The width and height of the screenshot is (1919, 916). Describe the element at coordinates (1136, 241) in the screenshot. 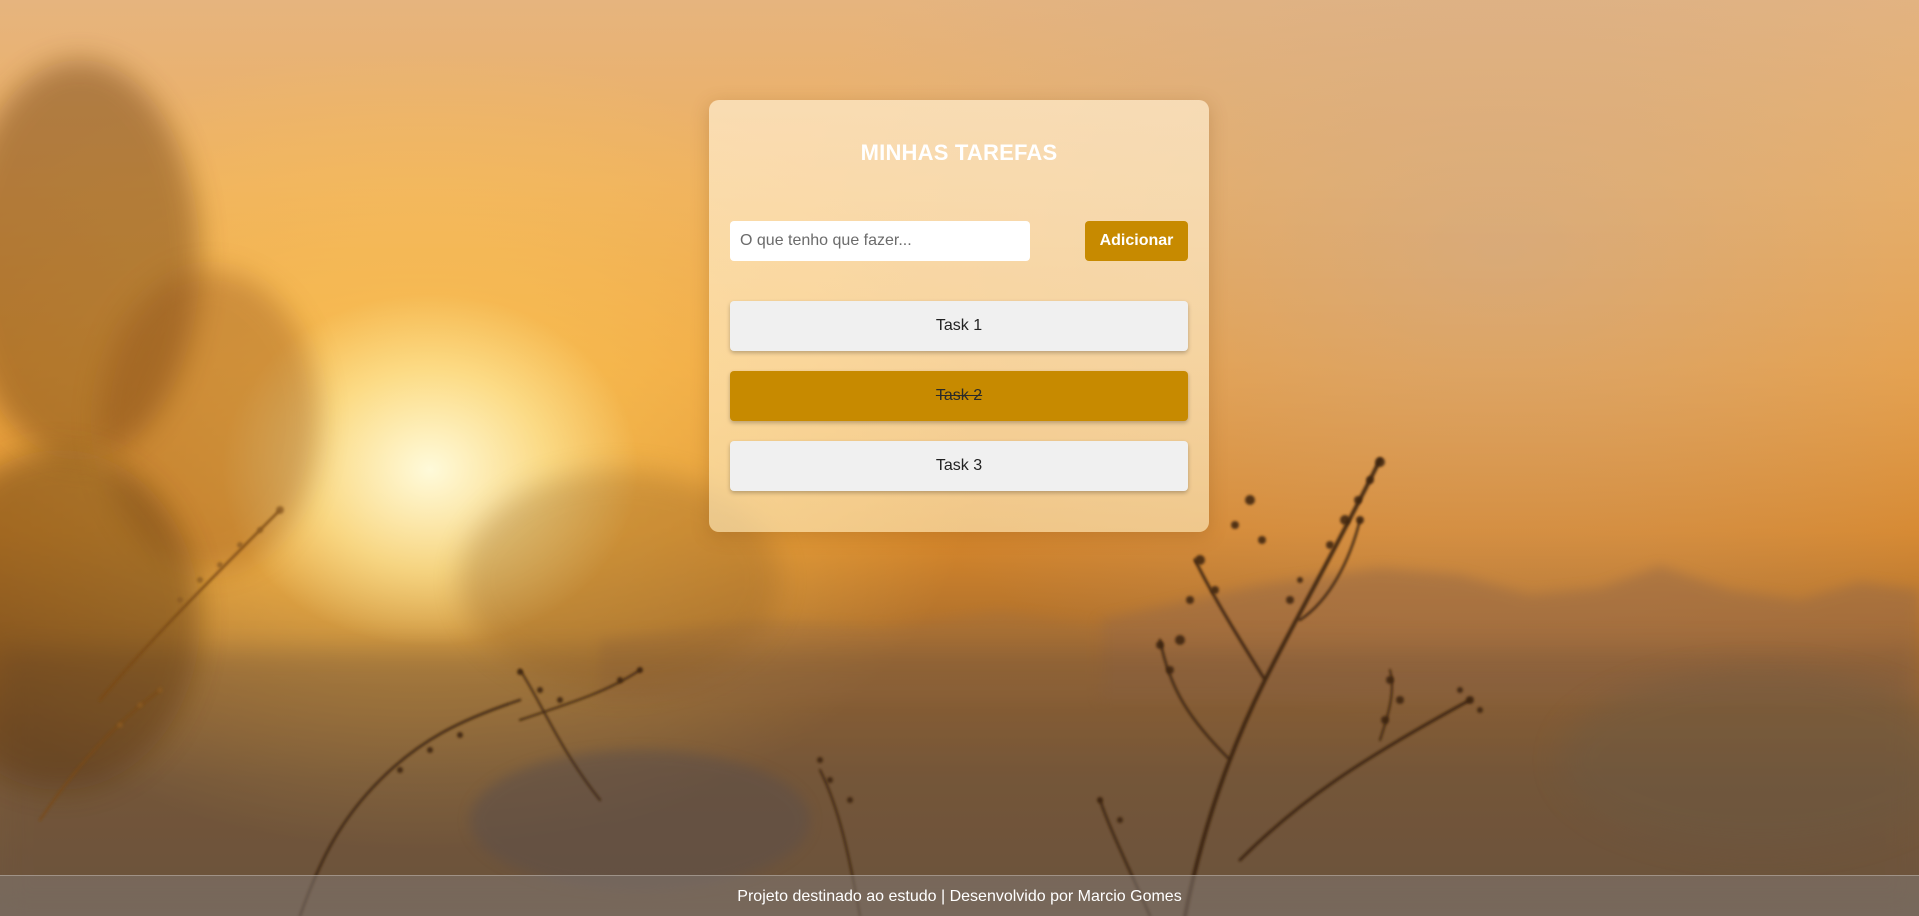

I see `add-task-button: Adicionar` at that location.